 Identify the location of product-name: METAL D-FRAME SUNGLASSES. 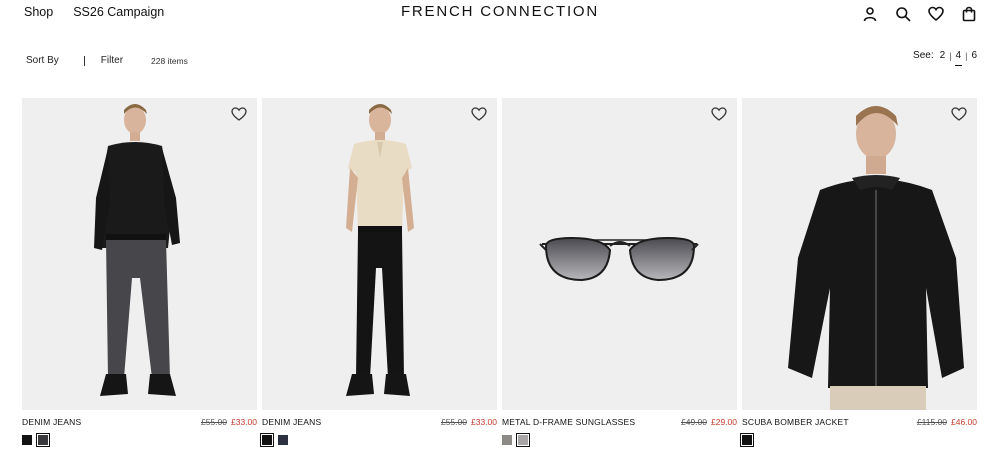
(568, 422).